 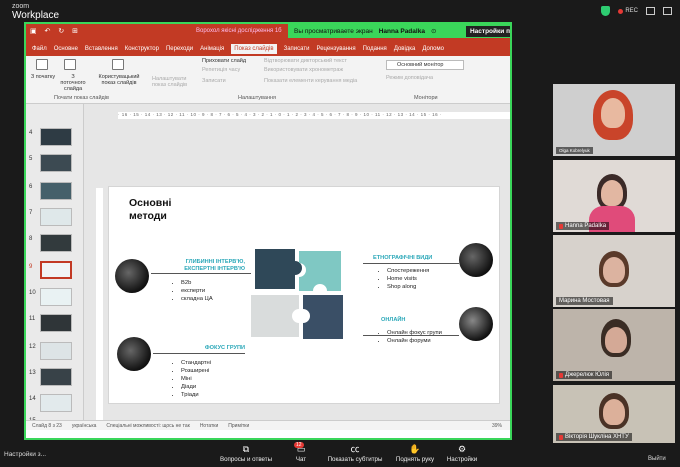 What do you see at coordinates (56, 270) in the screenshot?
I see `slide-thumb-selected` at bounding box center [56, 270].